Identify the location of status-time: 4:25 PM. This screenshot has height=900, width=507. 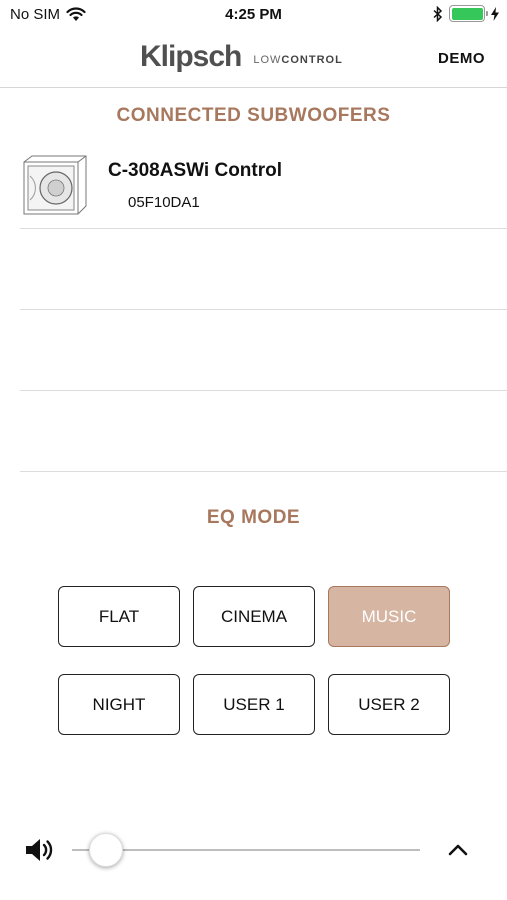
(253, 14).